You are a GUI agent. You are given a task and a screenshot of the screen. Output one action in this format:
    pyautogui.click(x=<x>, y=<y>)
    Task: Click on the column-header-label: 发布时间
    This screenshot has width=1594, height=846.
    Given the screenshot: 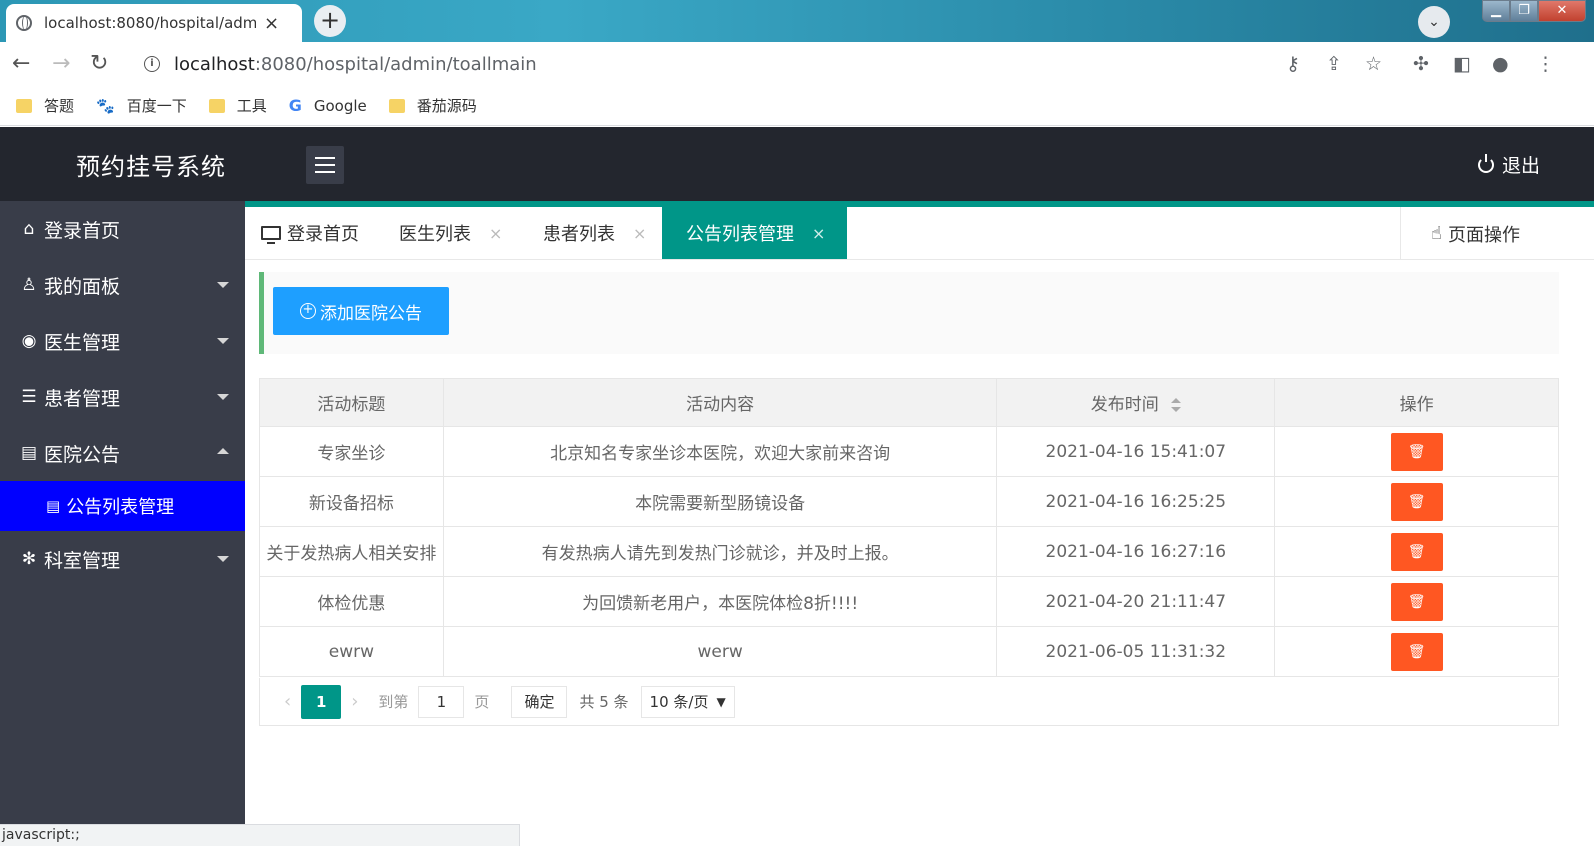 What is the action you would take?
    pyautogui.click(x=1124, y=405)
    